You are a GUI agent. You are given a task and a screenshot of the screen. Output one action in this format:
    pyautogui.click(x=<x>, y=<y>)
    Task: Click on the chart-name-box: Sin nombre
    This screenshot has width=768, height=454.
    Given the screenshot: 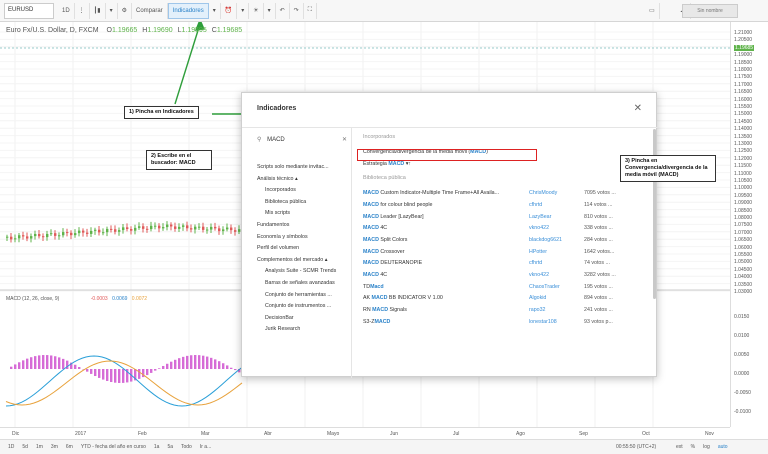 What is the action you would take?
    pyautogui.click(x=710, y=11)
    